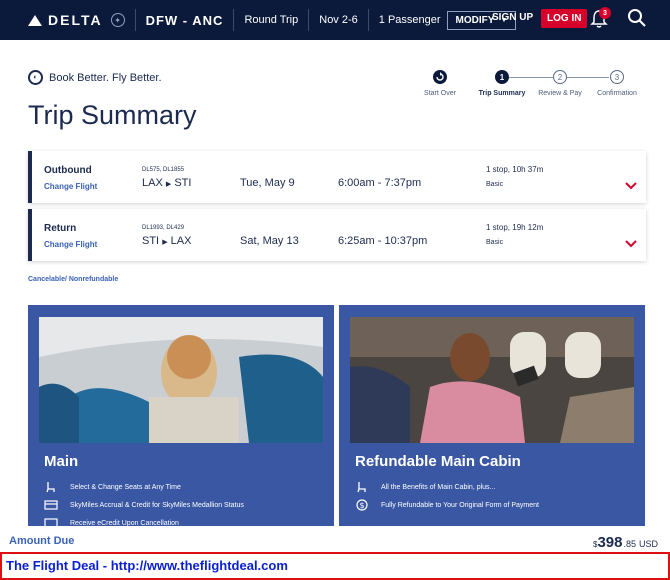  I want to click on sign-up-link: SIGN UP, so click(512, 17).